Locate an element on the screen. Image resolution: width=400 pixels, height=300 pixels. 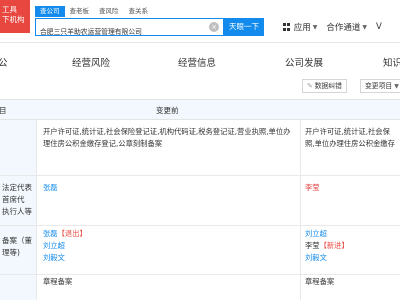
change-type-select: 变更项目 ▼ is located at coordinates (380, 86).